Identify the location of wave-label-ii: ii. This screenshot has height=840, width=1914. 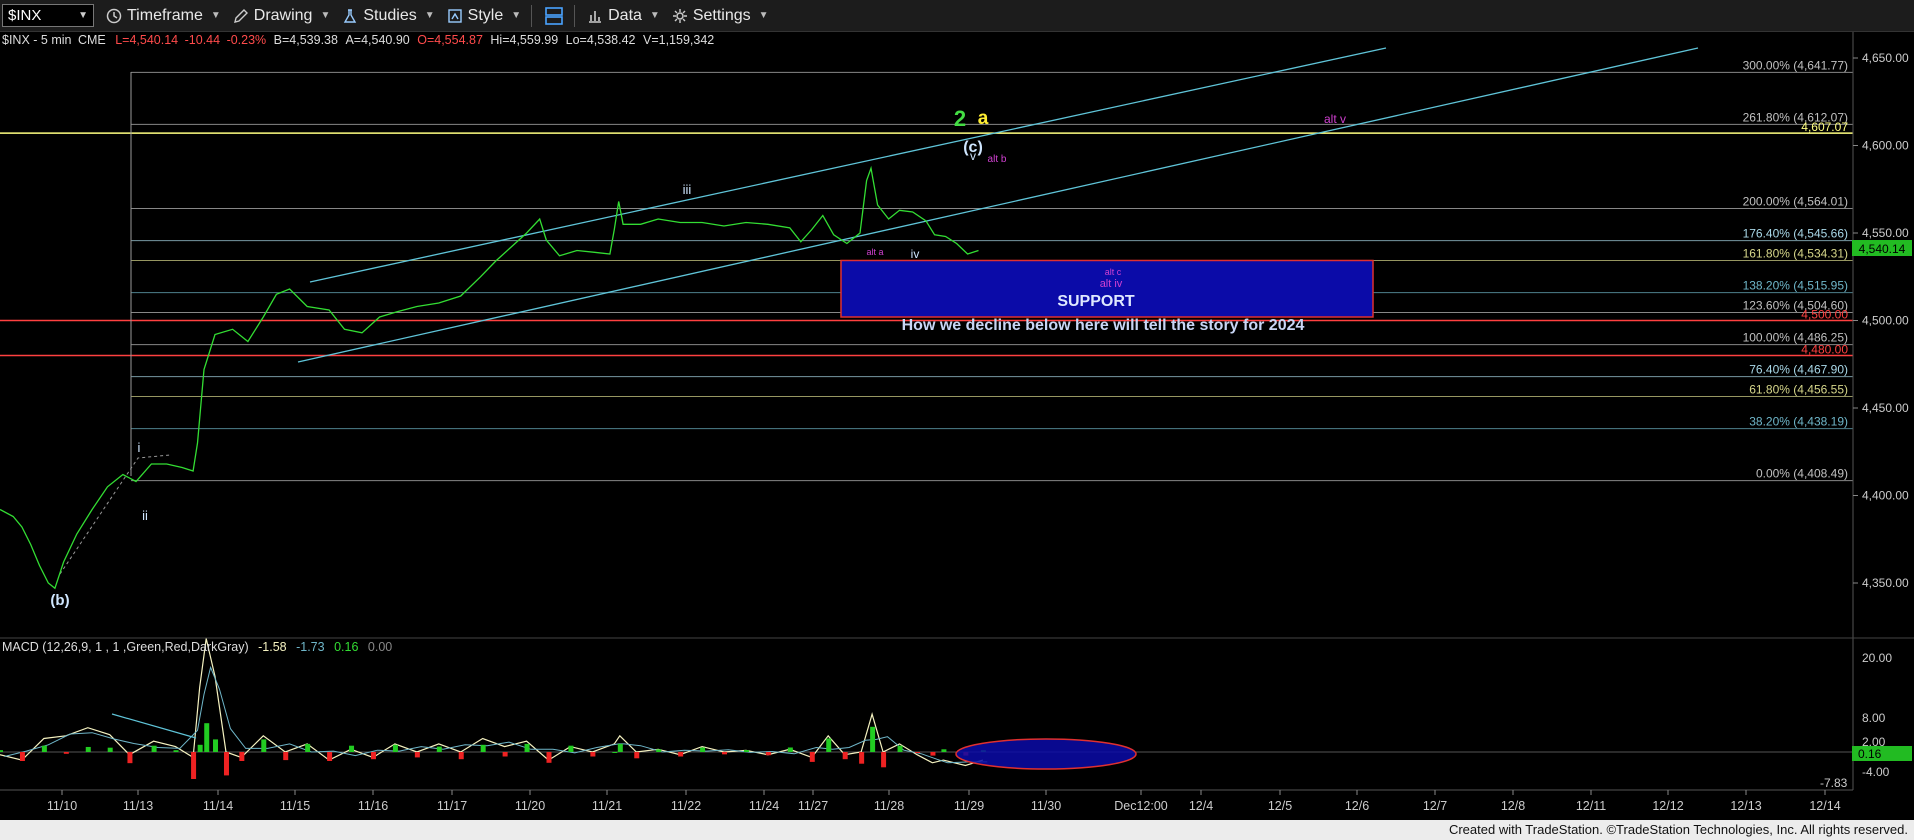
(145, 515).